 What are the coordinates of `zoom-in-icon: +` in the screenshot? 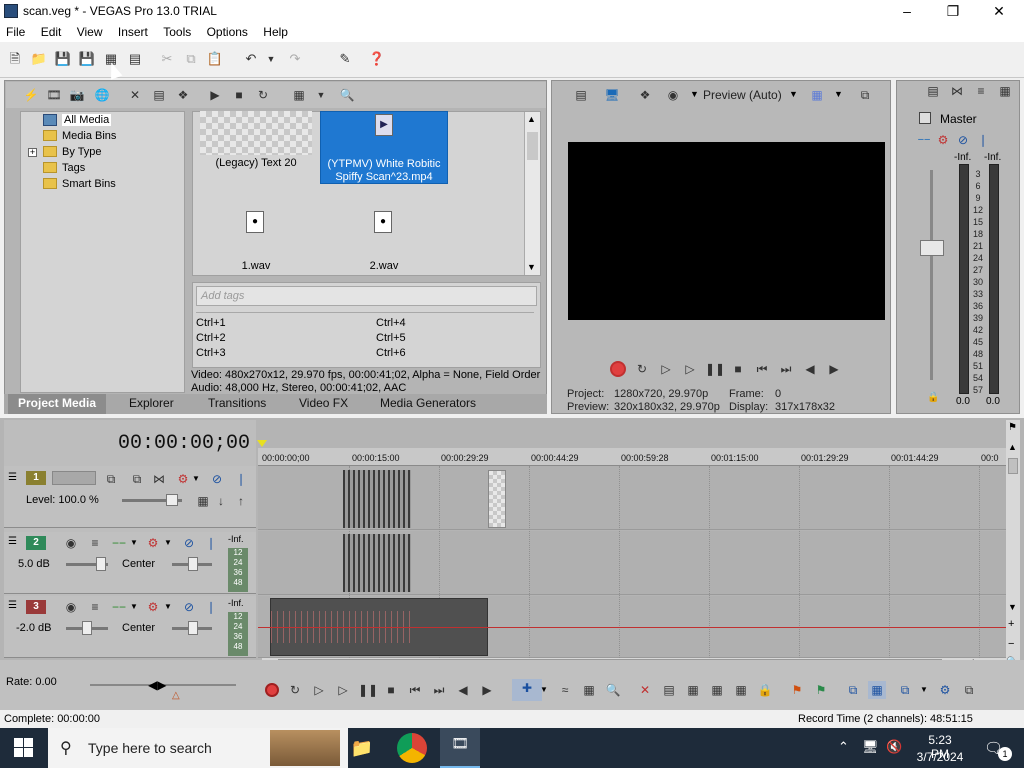 It's located at (1011, 624).